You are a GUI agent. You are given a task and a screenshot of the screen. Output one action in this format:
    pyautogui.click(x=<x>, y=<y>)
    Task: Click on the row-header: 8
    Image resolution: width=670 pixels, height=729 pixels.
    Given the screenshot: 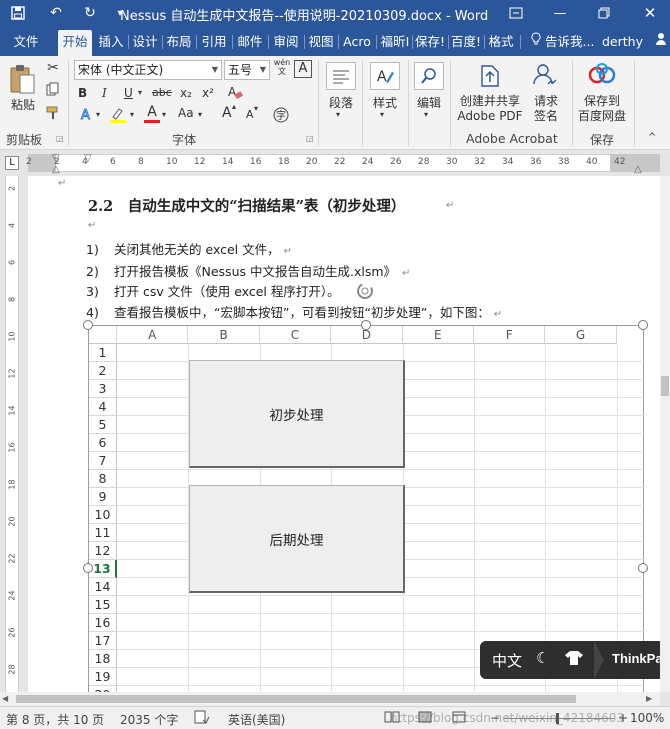 What is the action you would take?
    pyautogui.click(x=103, y=479)
    